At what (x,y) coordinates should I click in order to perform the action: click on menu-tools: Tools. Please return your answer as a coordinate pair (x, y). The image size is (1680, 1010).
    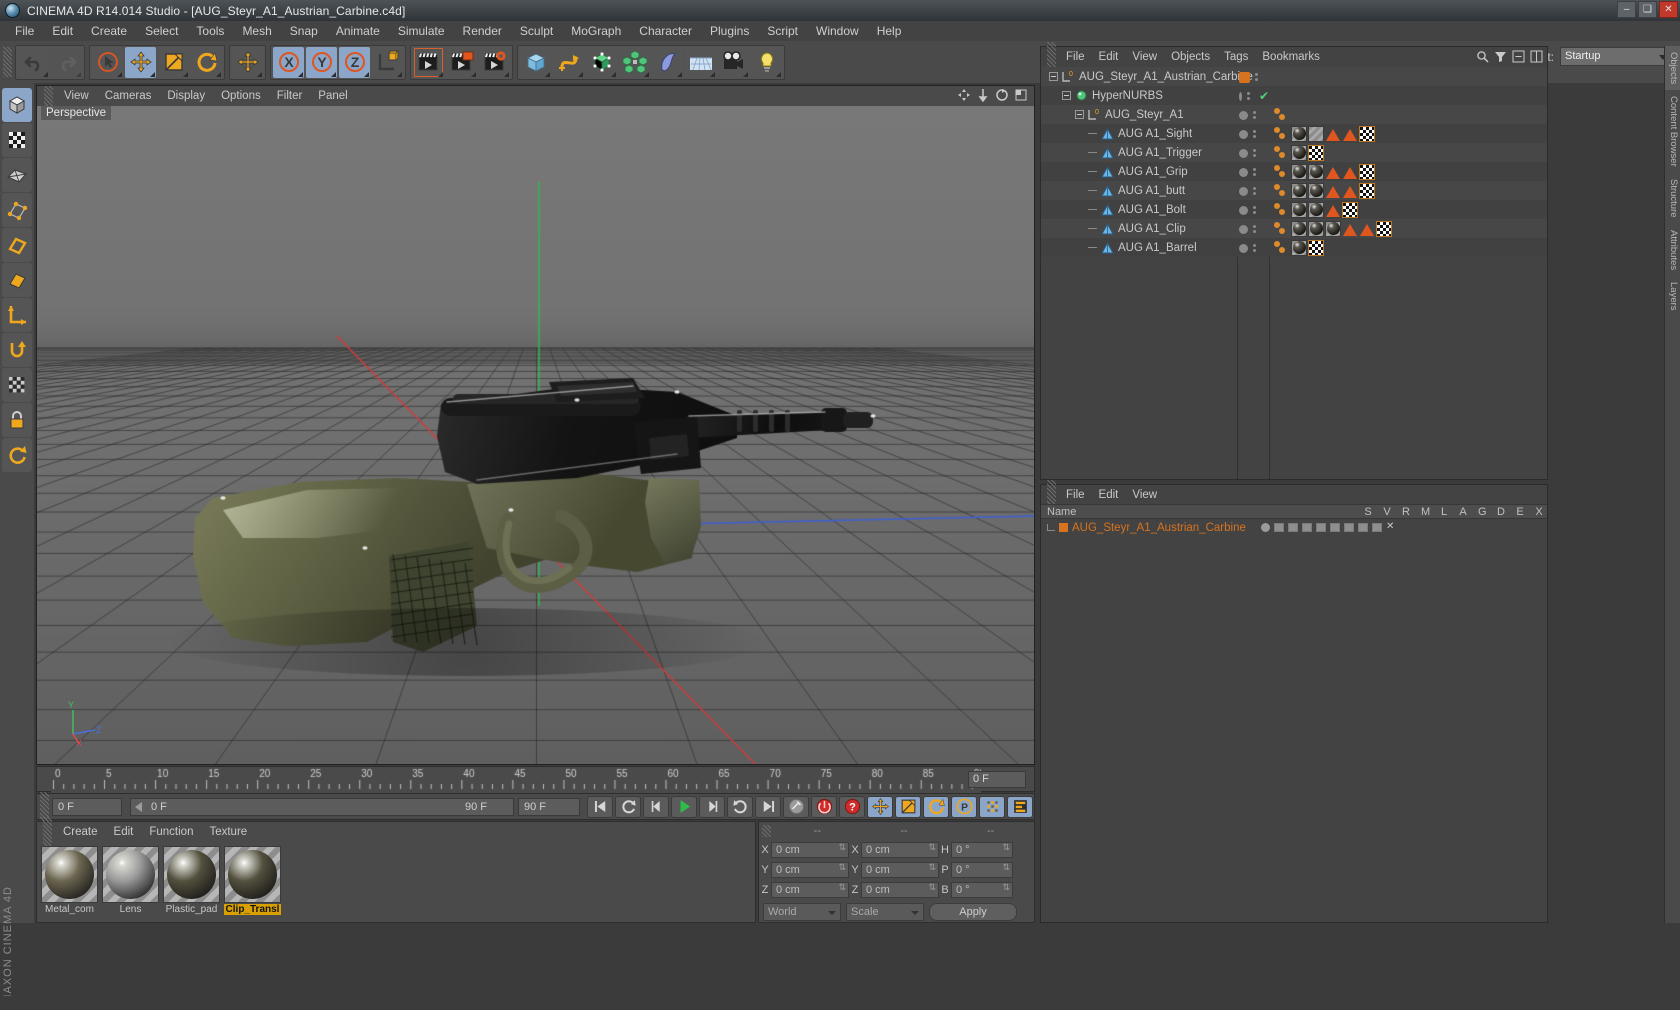
    Looking at the image, I should click on (210, 31).